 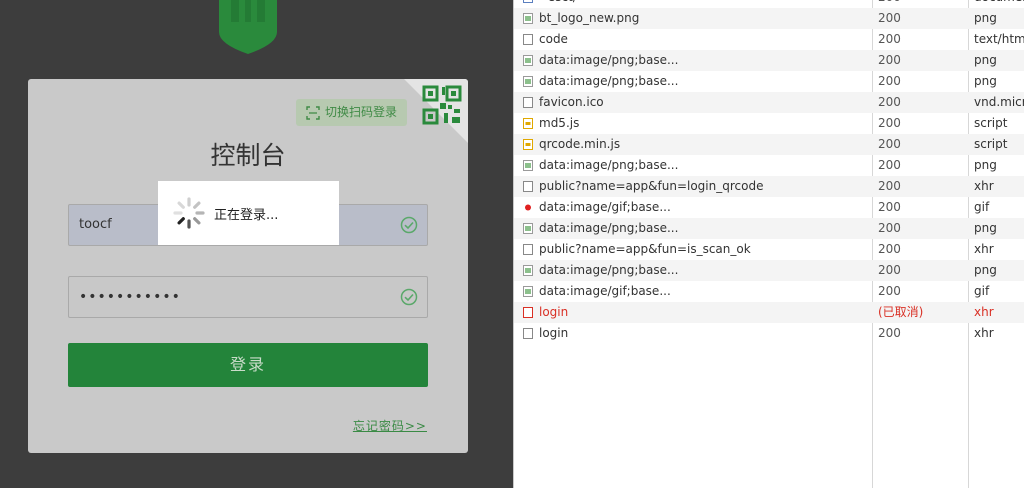 I want to click on request-name: public?name=app&fun=is_scan_ok, so click(x=645, y=249).